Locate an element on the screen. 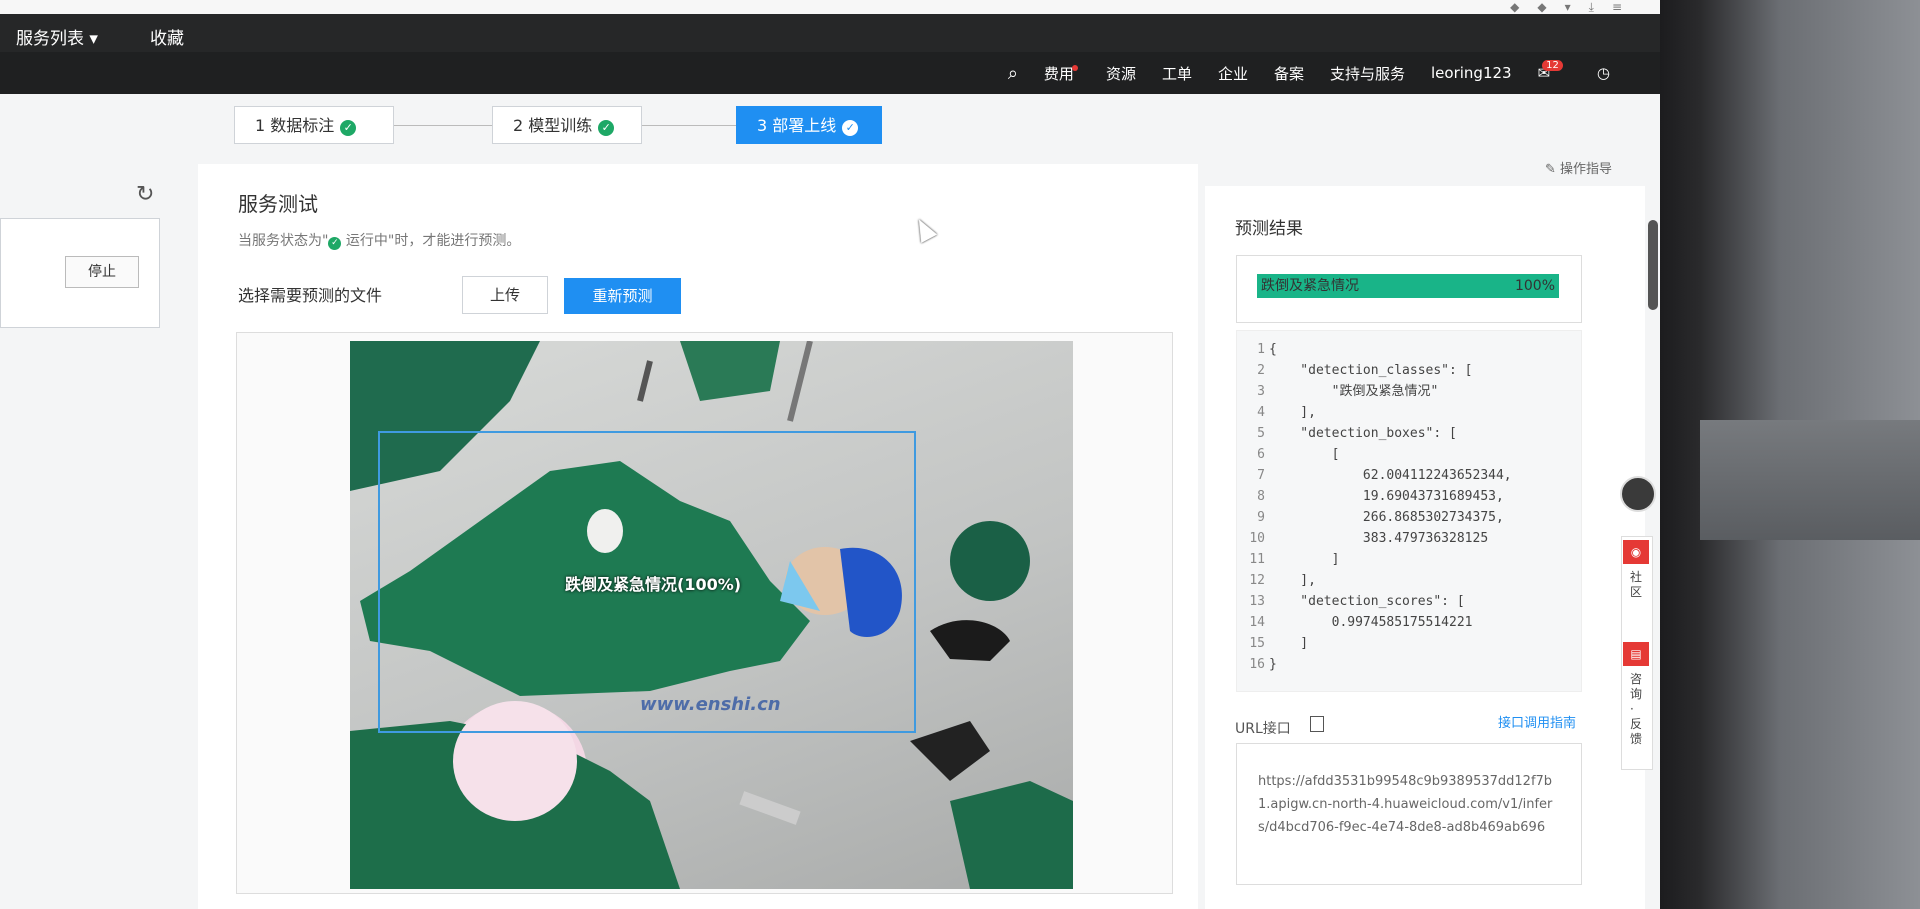 The width and height of the screenshot is (1920, 909). community-label: 社区 is located at coordinates (1637, 585).